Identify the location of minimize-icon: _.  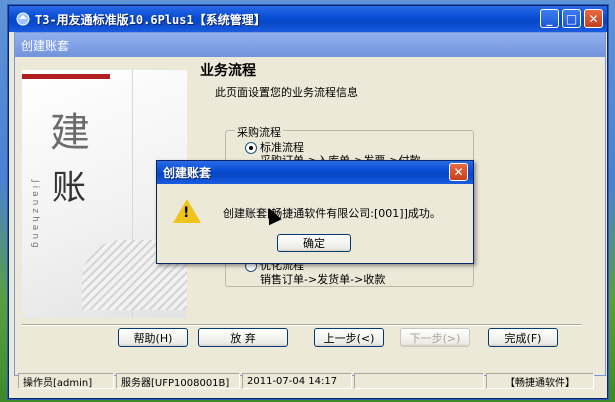
(549, 18).